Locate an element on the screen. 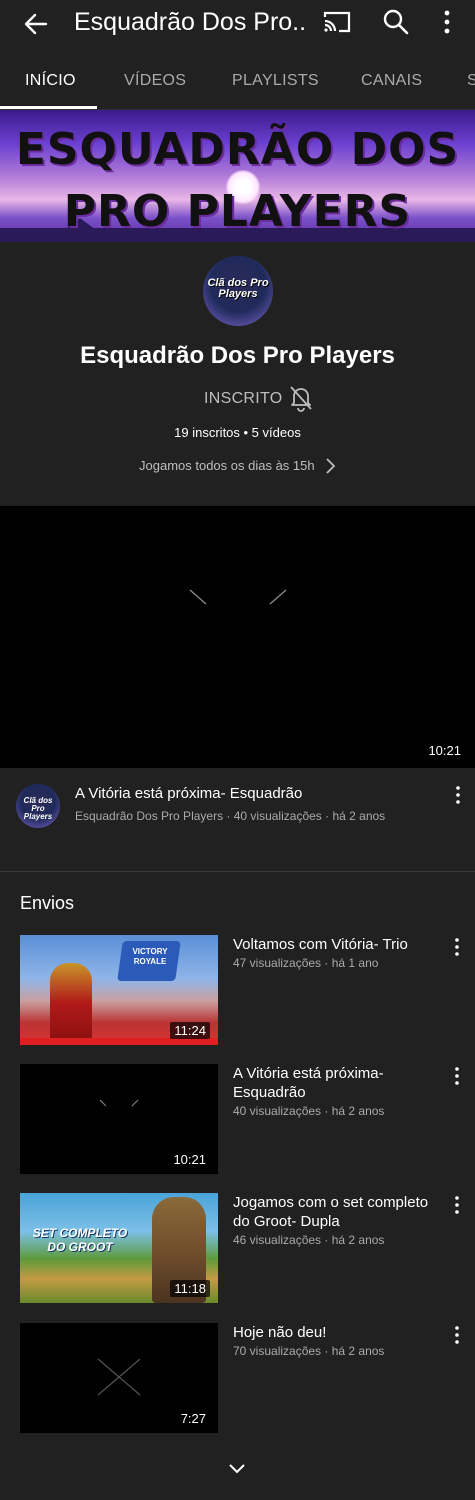  video-thumbnail: 7:27 is located at coordinates (119, 1378).